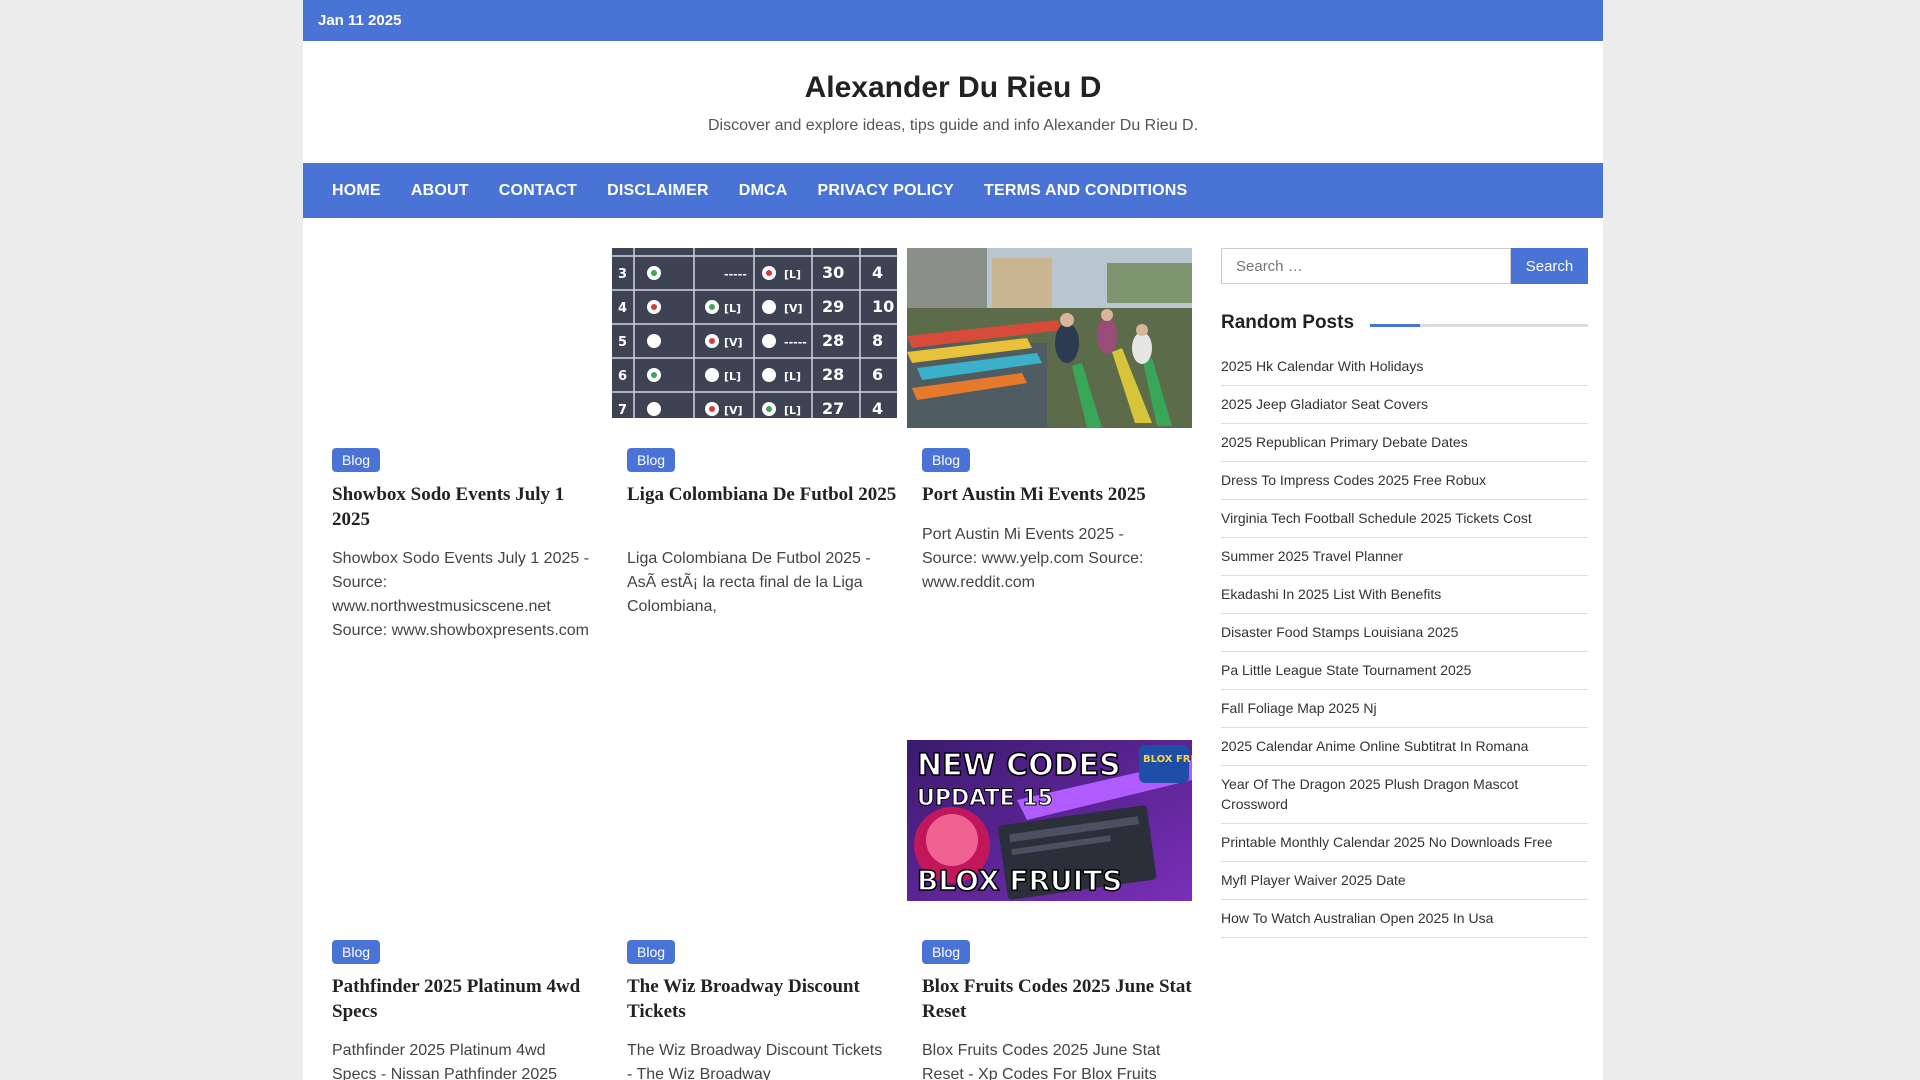  Describe the element at coordinates (1404, 709) in the screenshot. I see `random-post-link: Fall Foliage Map 2025 Nj` at that location.